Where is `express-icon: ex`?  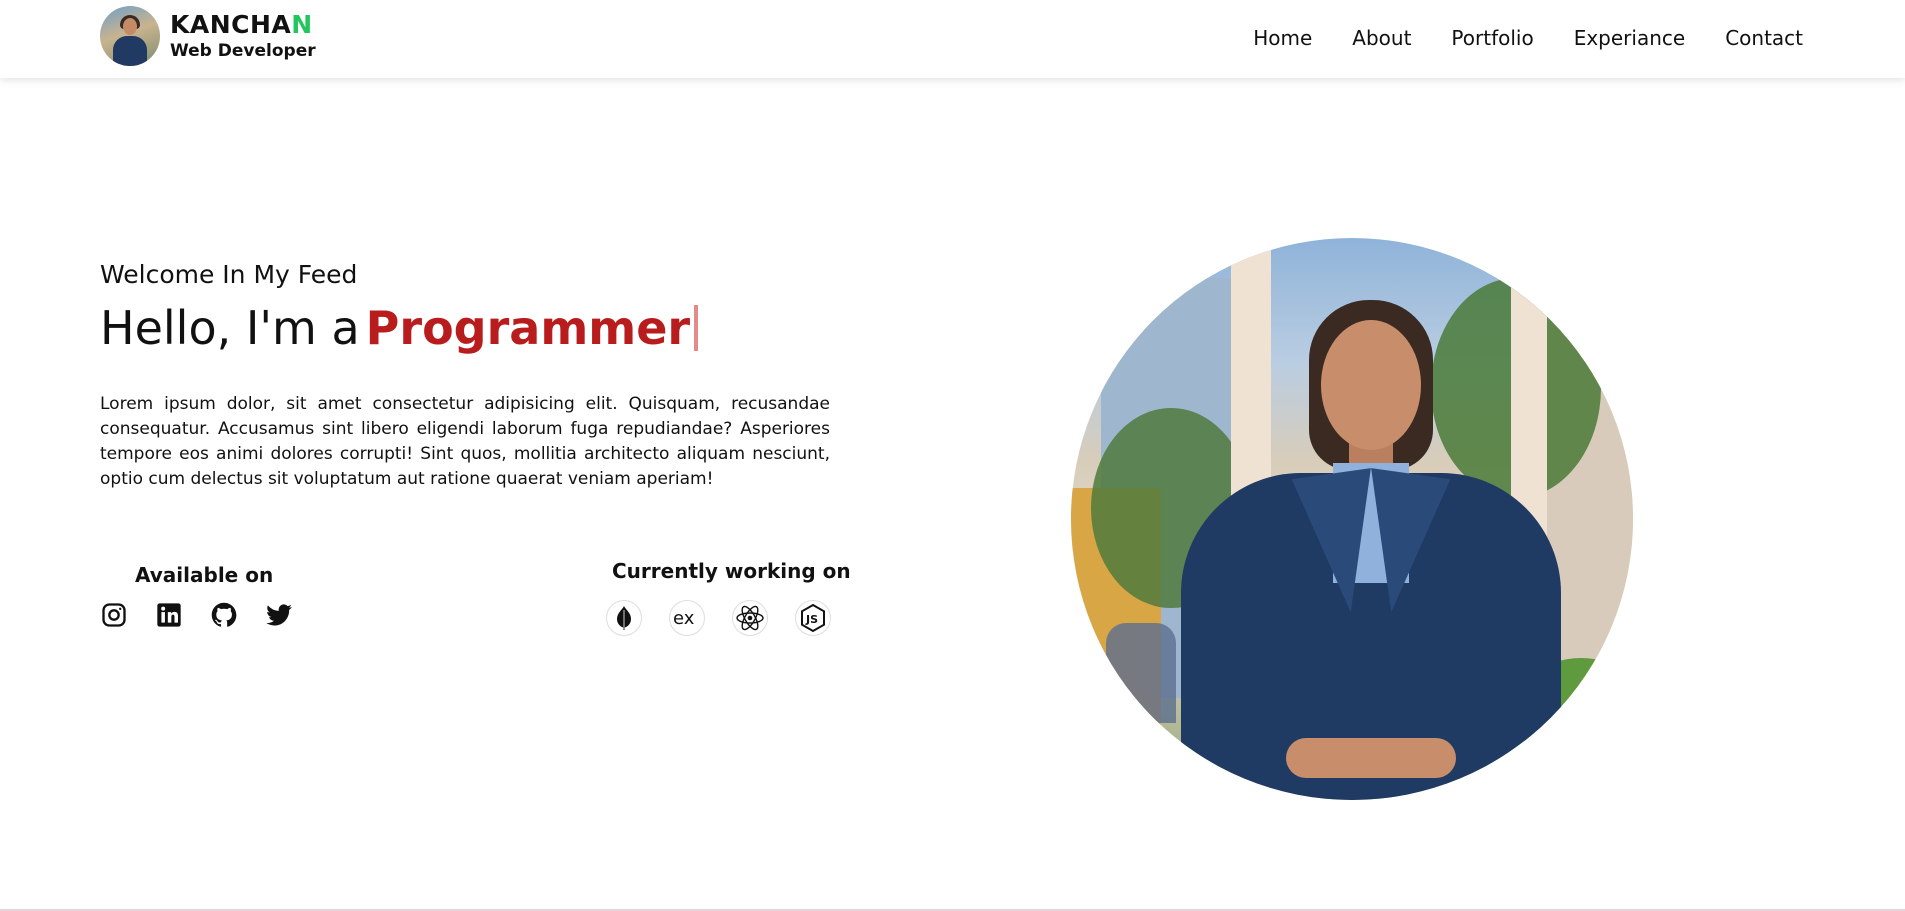
express-icon: ex is located at coordinates (687, 618).